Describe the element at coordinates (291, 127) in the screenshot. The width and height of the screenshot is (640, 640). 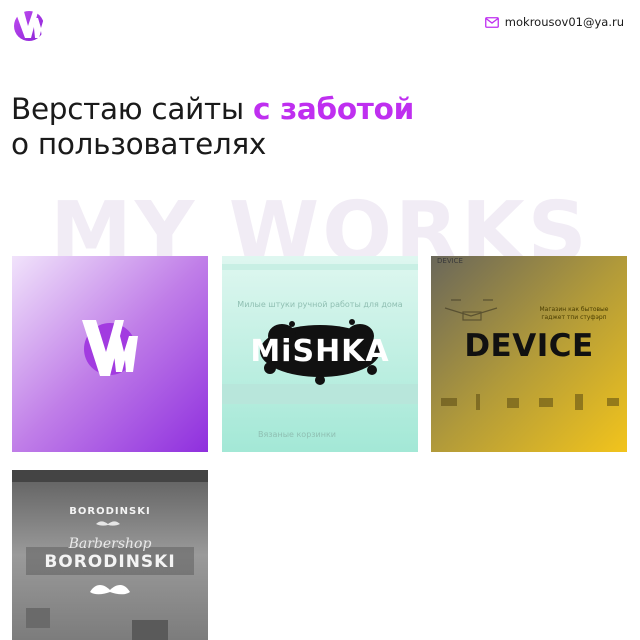
I see `hero-heading: Верстаю сайты с заботой о пользователях` at that location.